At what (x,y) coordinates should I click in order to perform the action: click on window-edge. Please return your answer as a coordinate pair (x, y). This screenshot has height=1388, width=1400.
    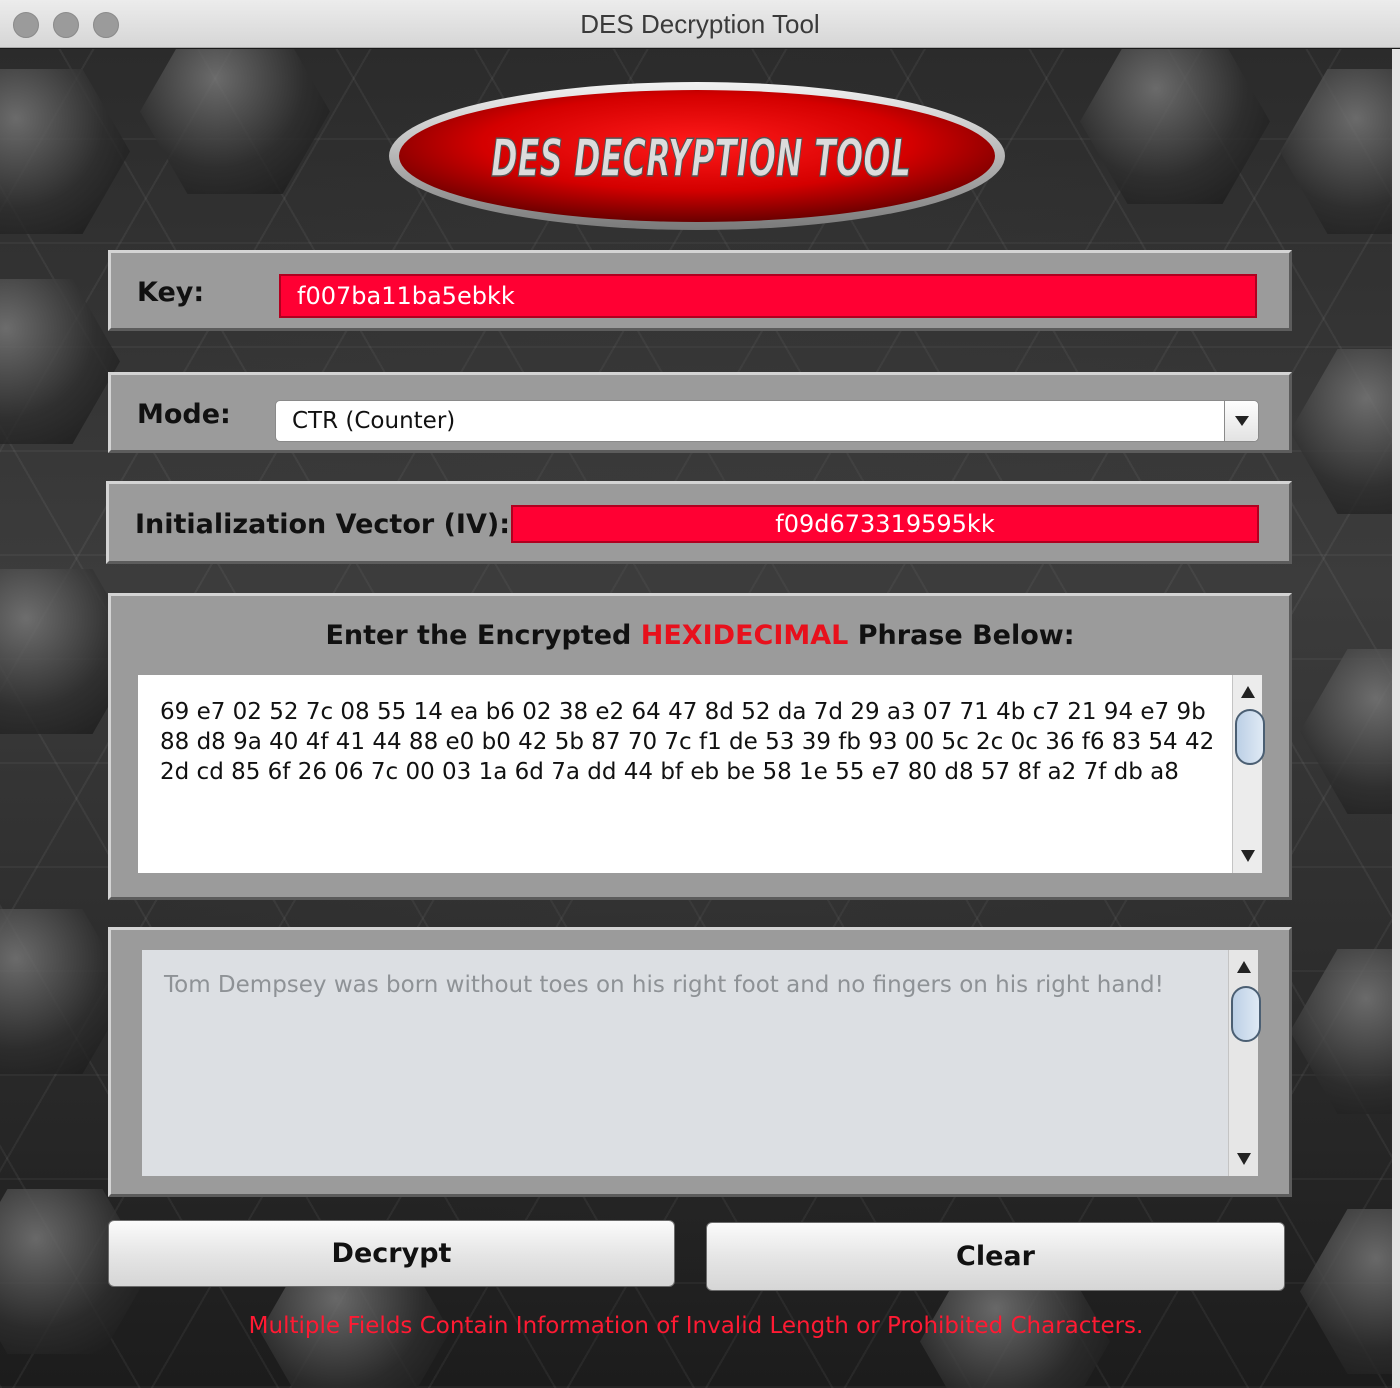
    Looking at the image, I should click on (1396, 718).